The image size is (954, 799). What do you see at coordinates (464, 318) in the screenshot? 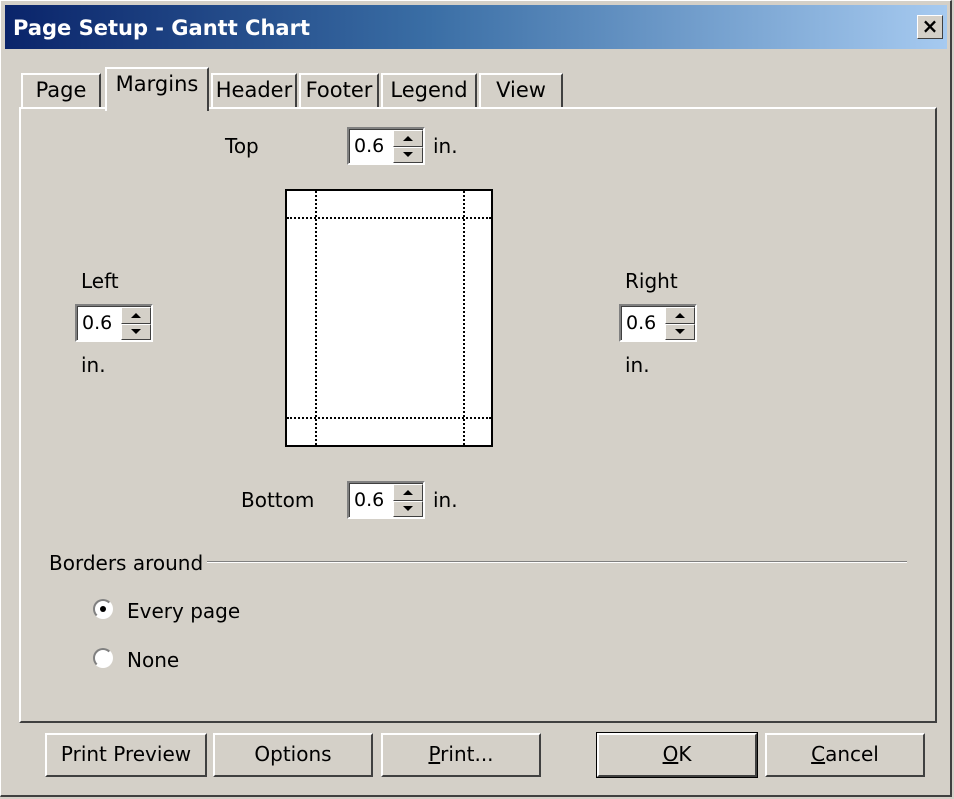
I see `right-margin-guide` at bounding box center [464, 318].